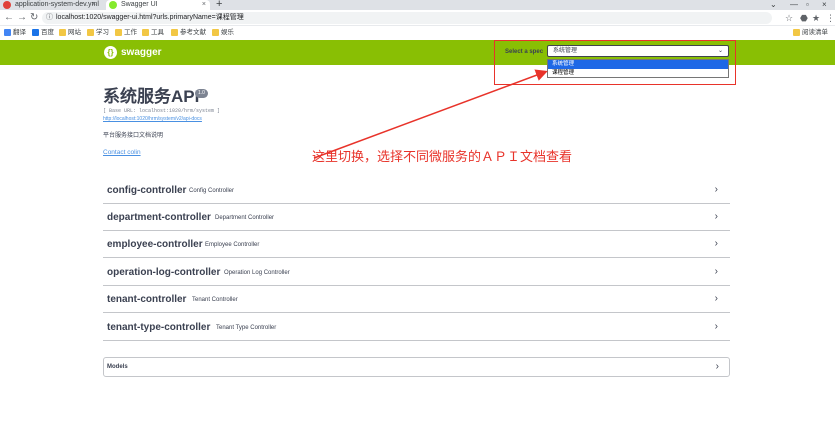 Image resolution: width=835 pixels, height=429 pixels. Describe the element at coordinates (147, 190) in the screenshot. I see `tag-name: config-controller` at that location.